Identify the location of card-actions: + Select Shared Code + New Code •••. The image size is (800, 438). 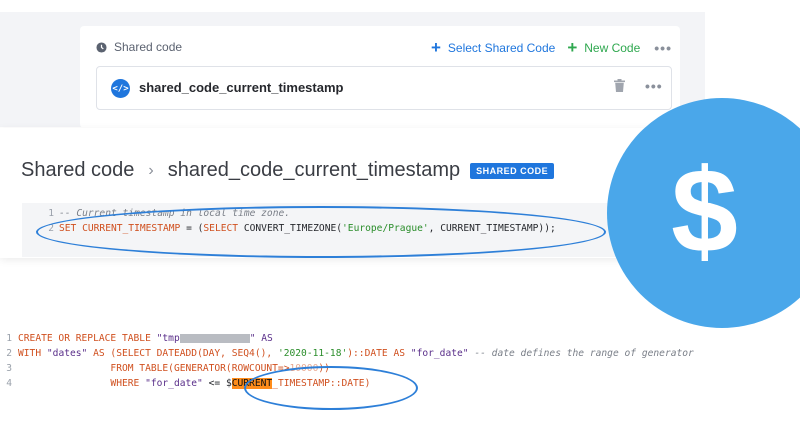
(545, 47).